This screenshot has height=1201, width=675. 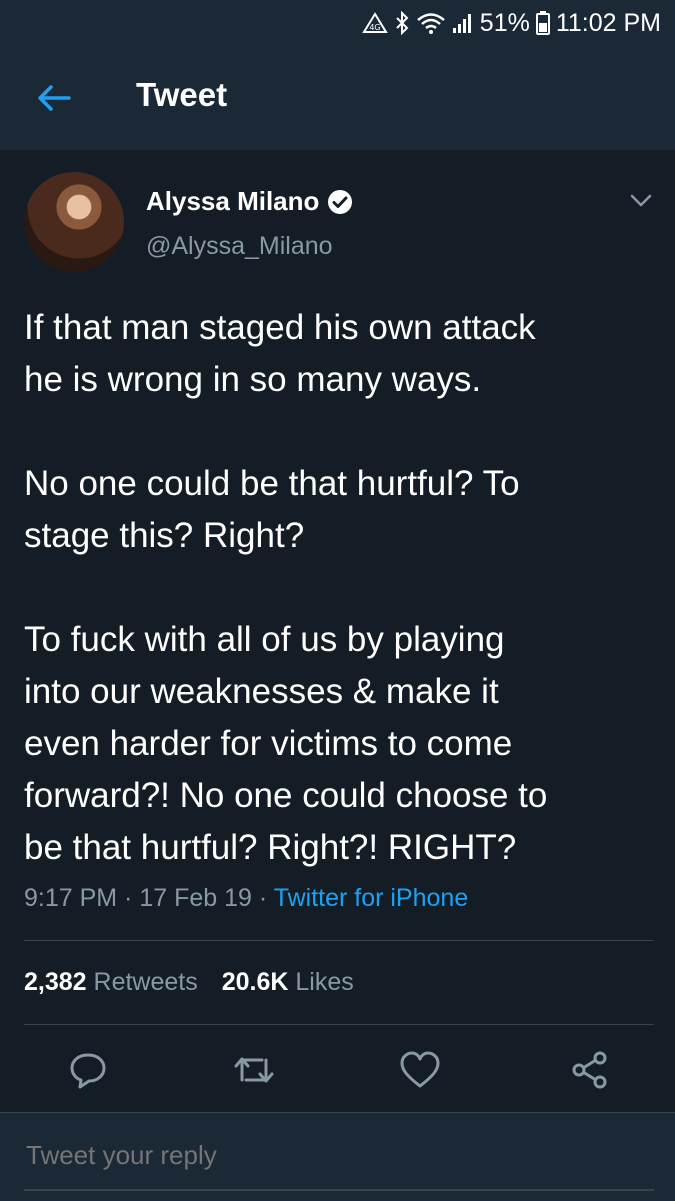 I want to click on retweets-stat: 2,382 Retweets, so click(x=111, y=982).